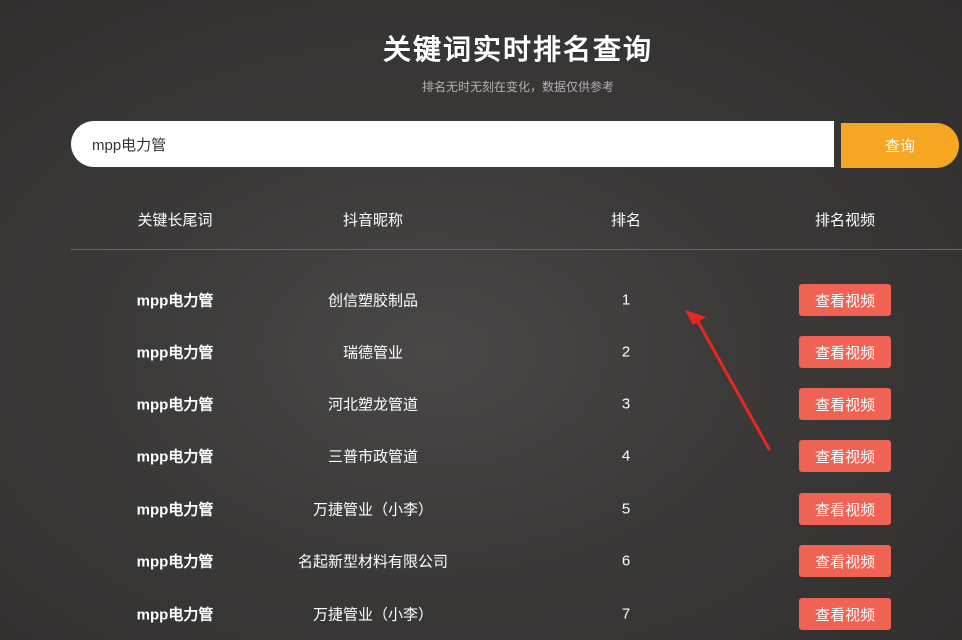 This screenshot has width=962, height=640. Describe the element at coordinates (626, 561) in the screenshot. I see `rank-cell: 6` at that location.